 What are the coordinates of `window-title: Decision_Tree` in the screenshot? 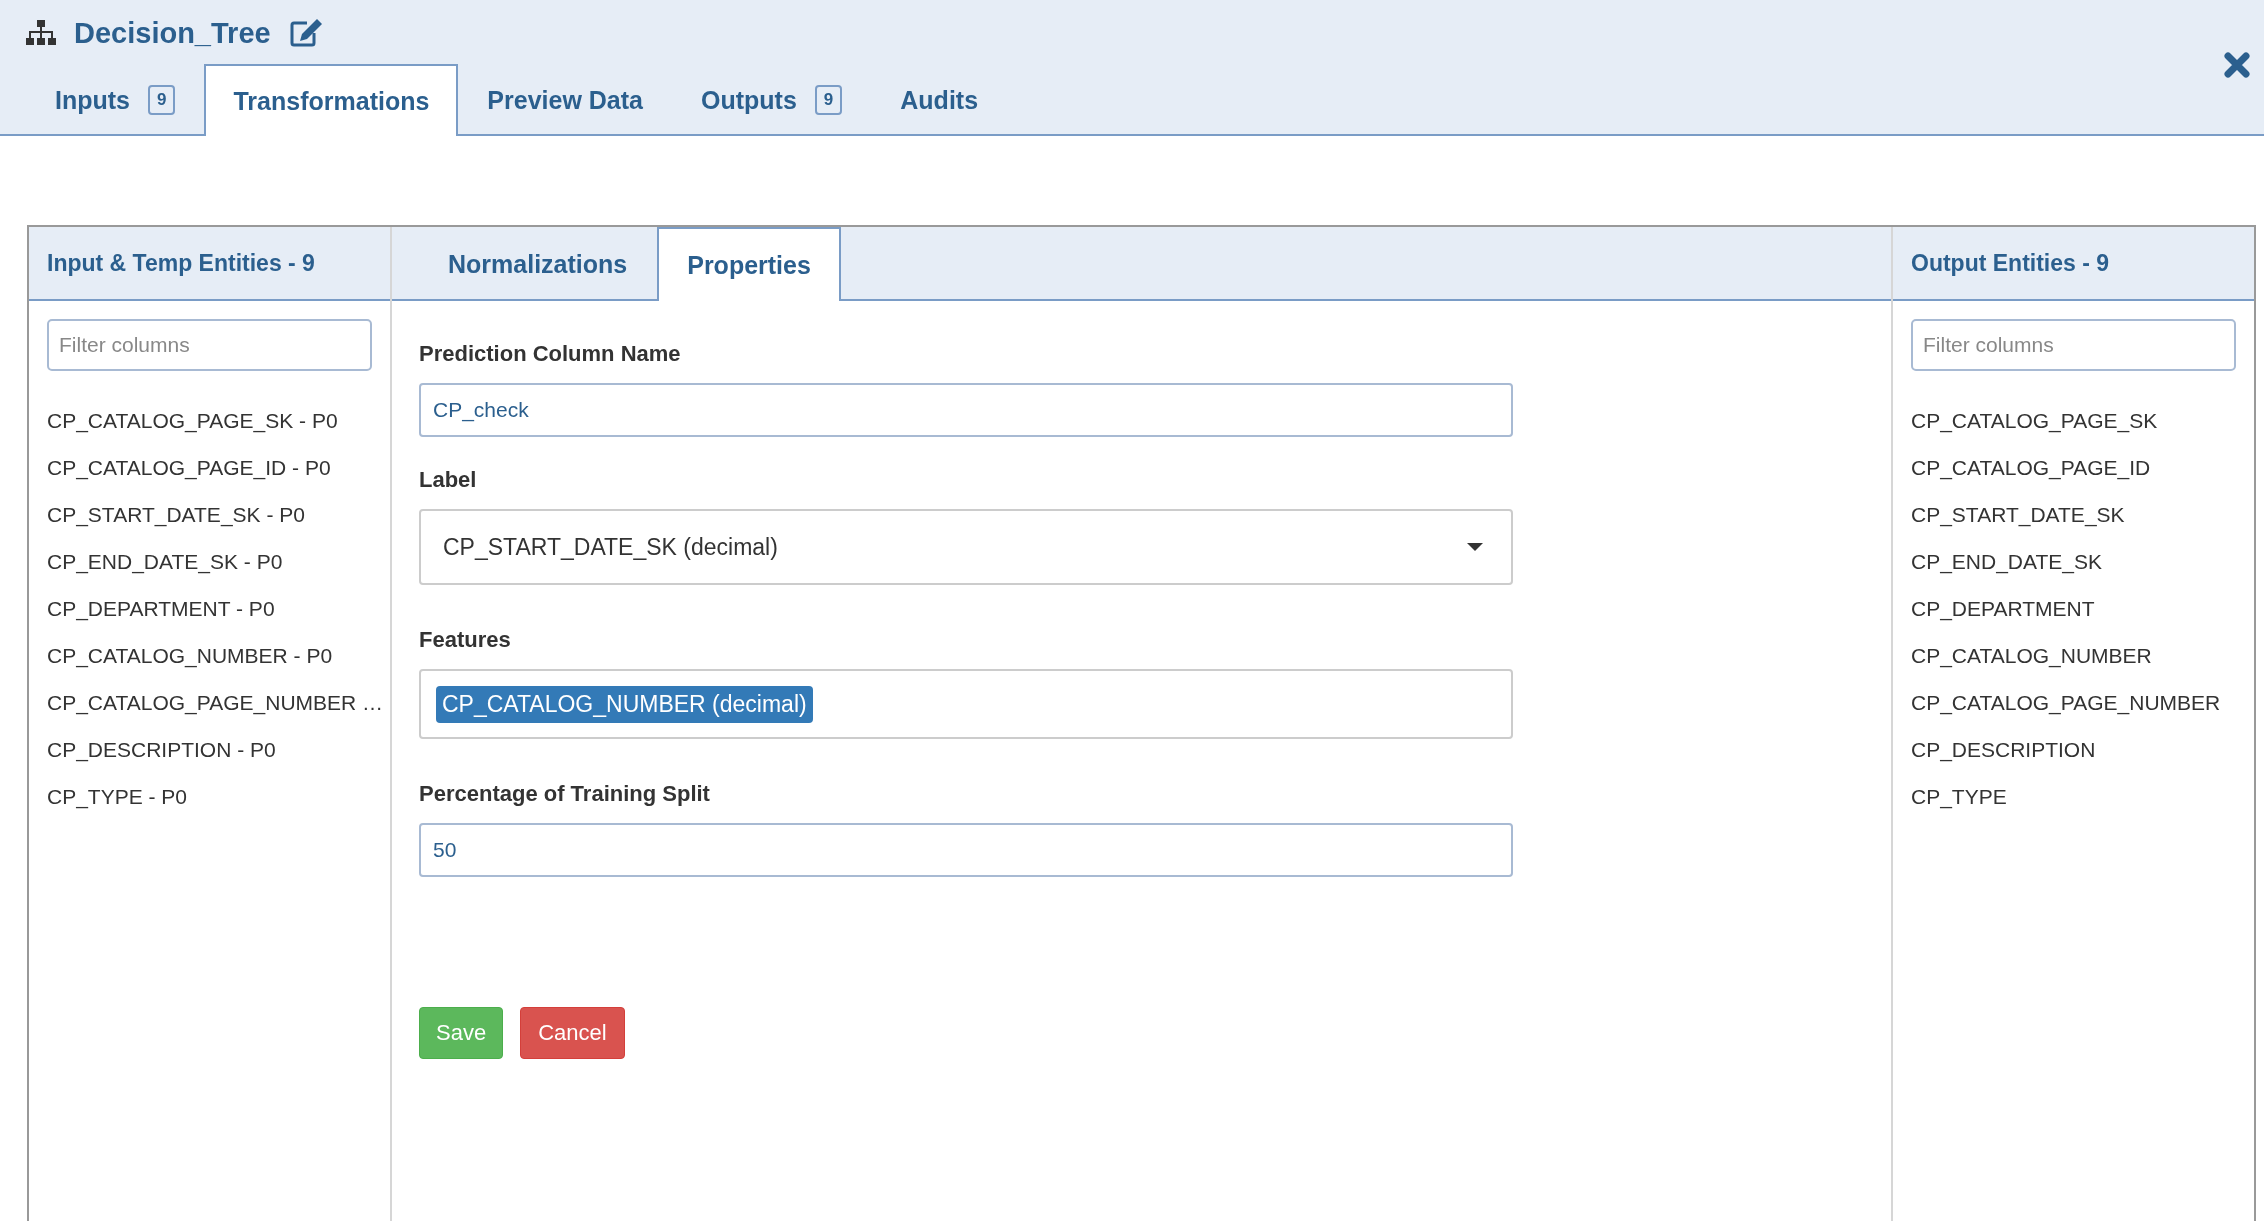 It's located at (172, 33).